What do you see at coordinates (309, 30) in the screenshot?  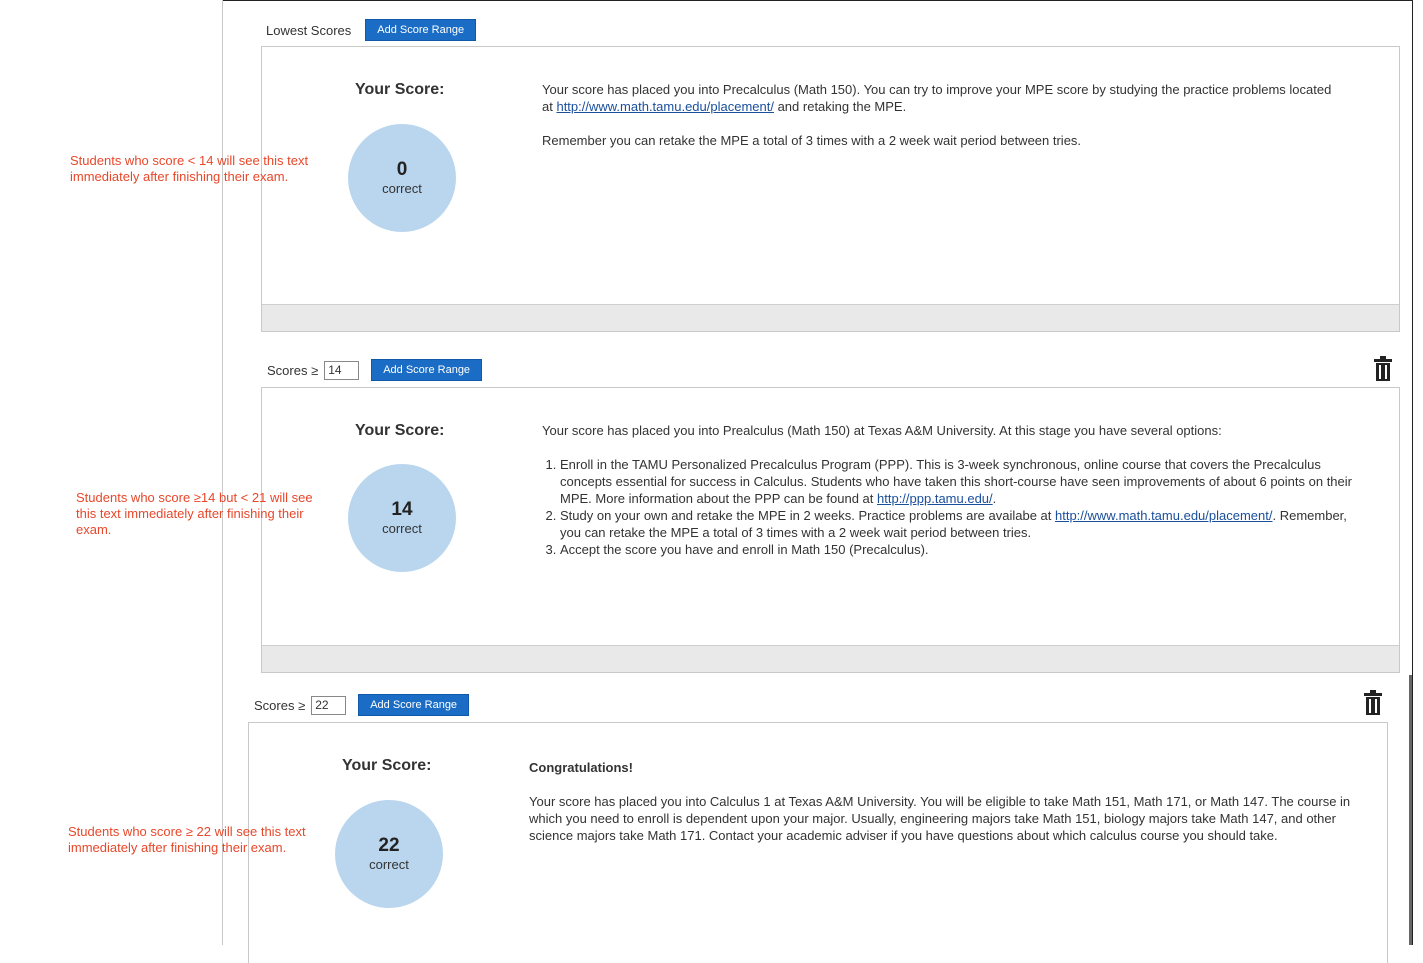 I see `section-label: Lowest Scores` at bounding box center [309, 30].